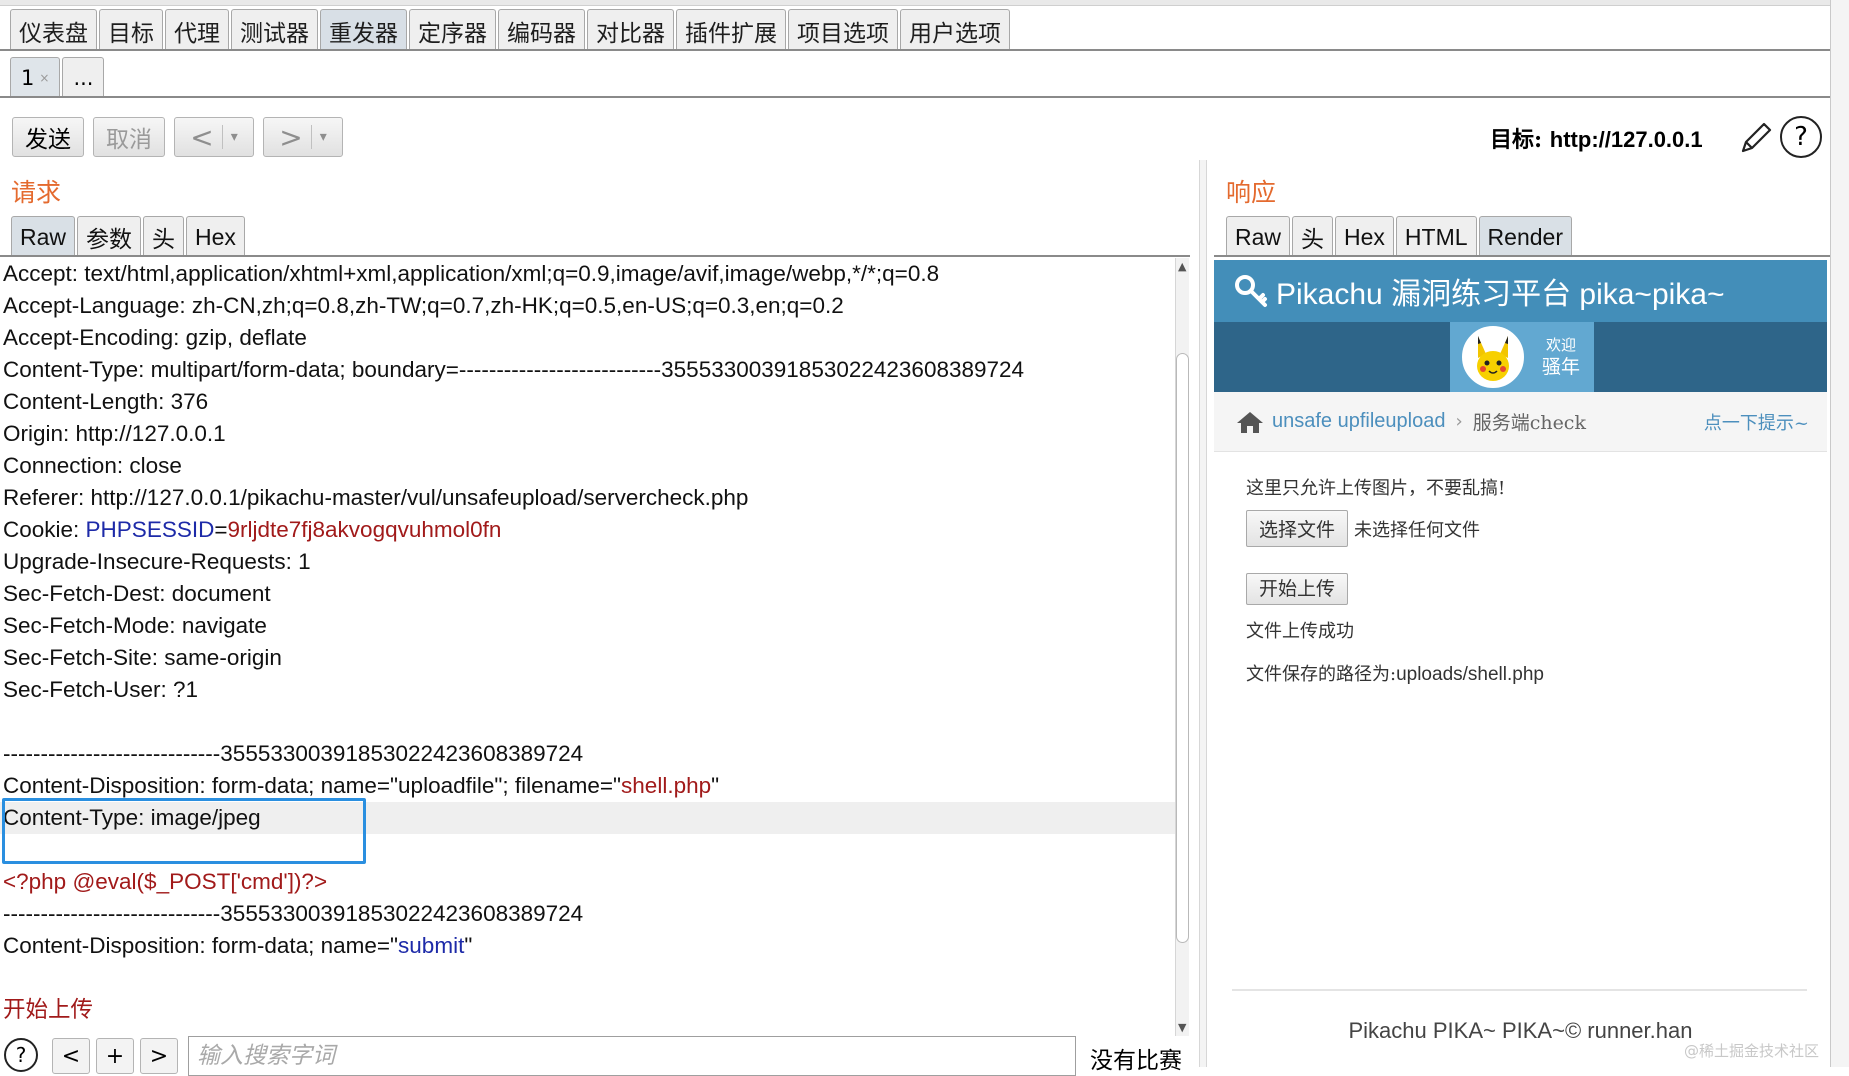 This screenshot has width=1849, height=1076. Describe the element at coordinates (731, 30) in the screenshot. I see `tool-tab: 插件扩展` at that location.